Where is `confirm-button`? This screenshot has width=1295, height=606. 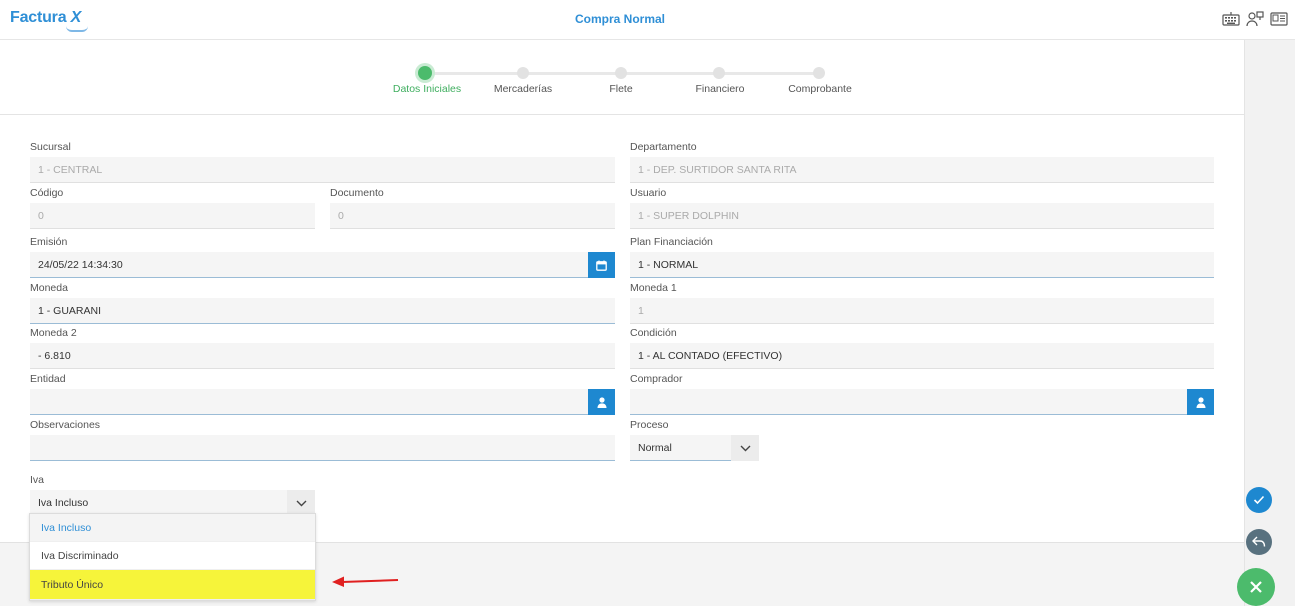 confirm-button is located at coordinates (1259, 500).